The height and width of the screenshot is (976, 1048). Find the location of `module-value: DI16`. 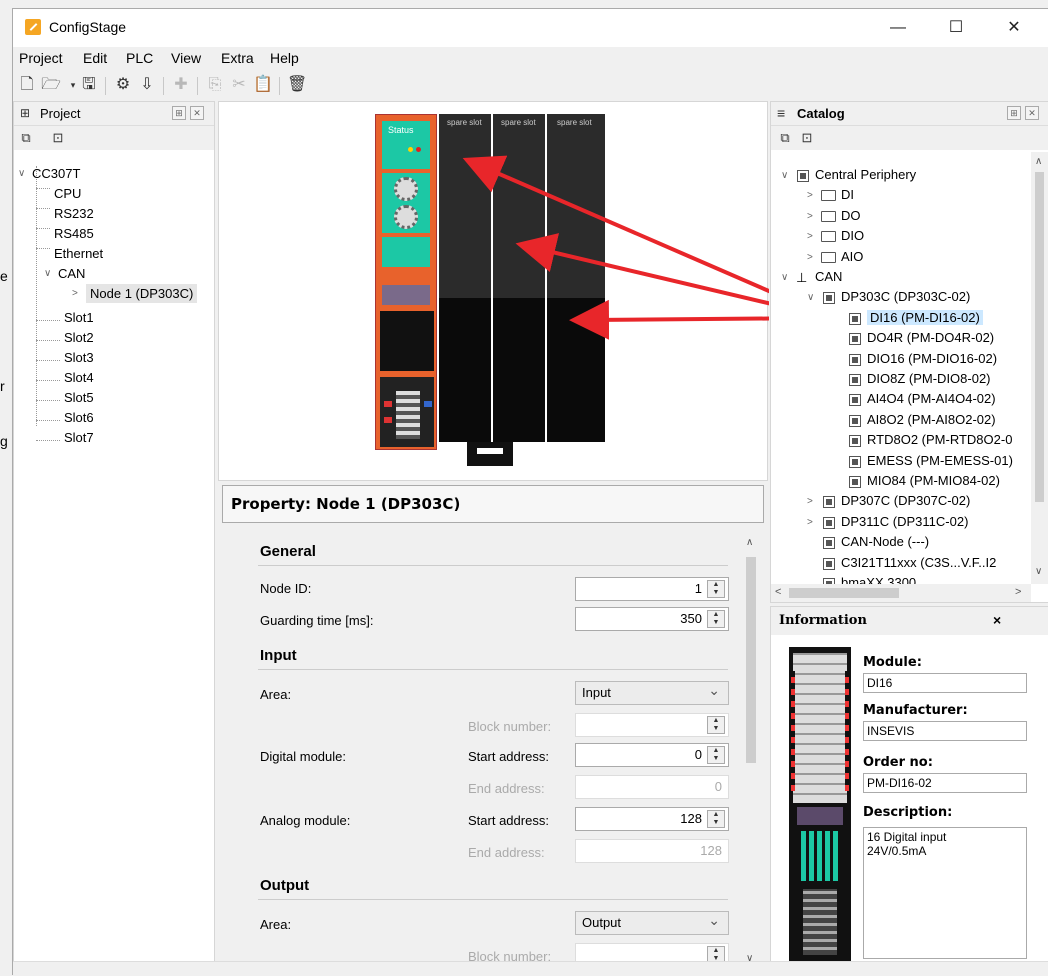

module-value: DI16 is located at coordinates (945, 683).